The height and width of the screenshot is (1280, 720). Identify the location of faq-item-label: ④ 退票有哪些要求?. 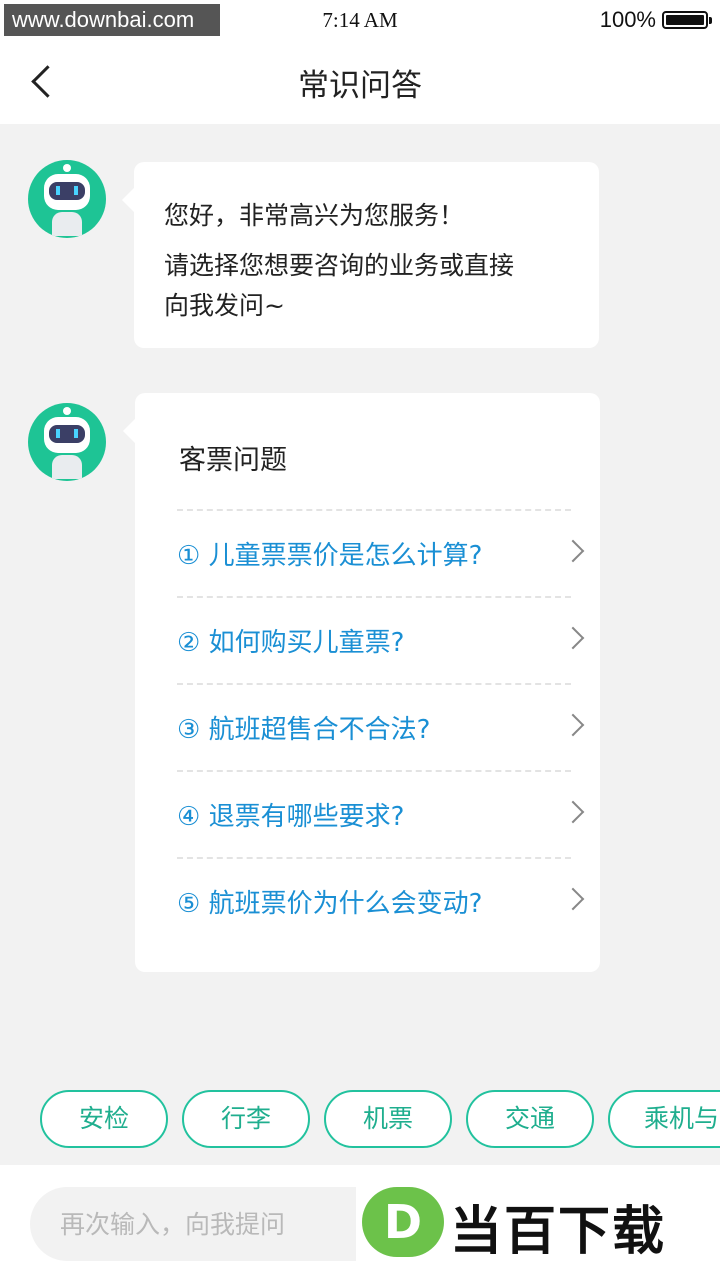
(291, 817).